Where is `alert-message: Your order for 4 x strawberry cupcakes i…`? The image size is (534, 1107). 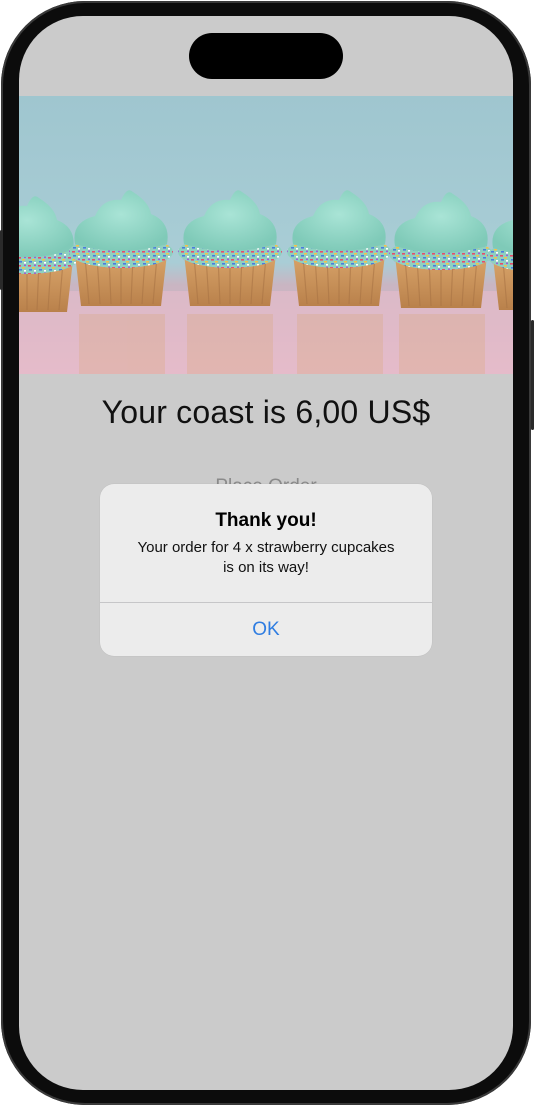
alert-message: Your order for 4 x strawberry cupcakes i… is located at coordinates (266, 558).